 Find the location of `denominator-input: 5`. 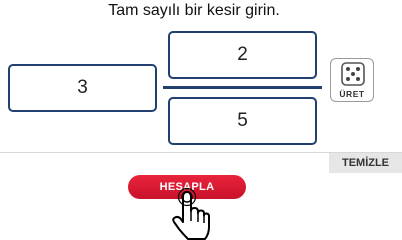

denominator-input: 5 is located at coordinates (242, 121).